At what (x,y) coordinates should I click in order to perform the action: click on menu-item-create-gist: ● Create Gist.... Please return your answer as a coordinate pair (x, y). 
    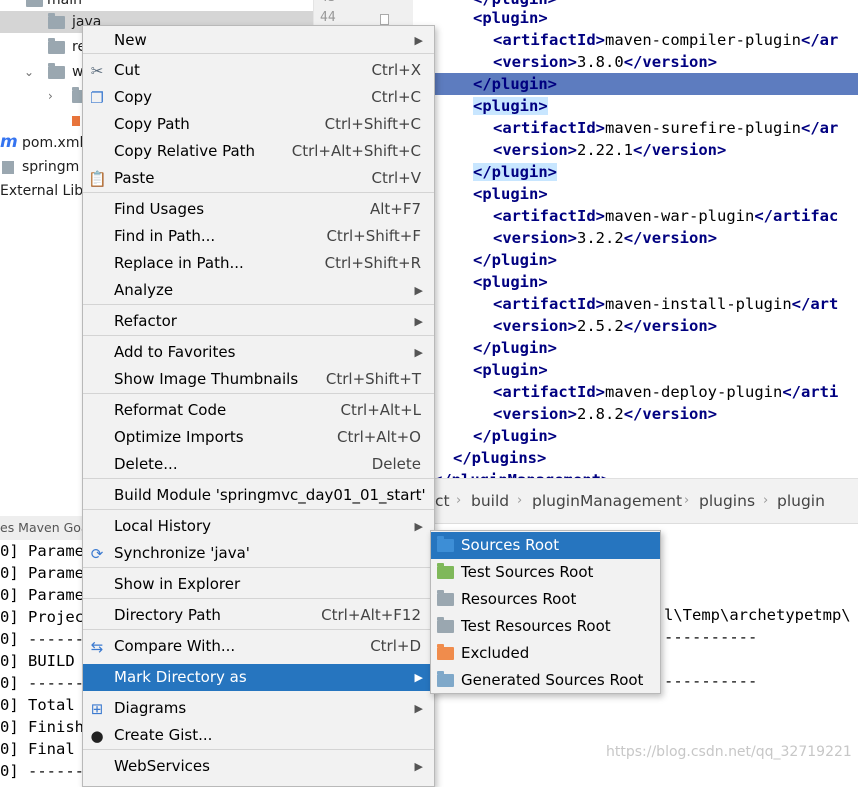
    Looking at the image, I should click on (258, 735).